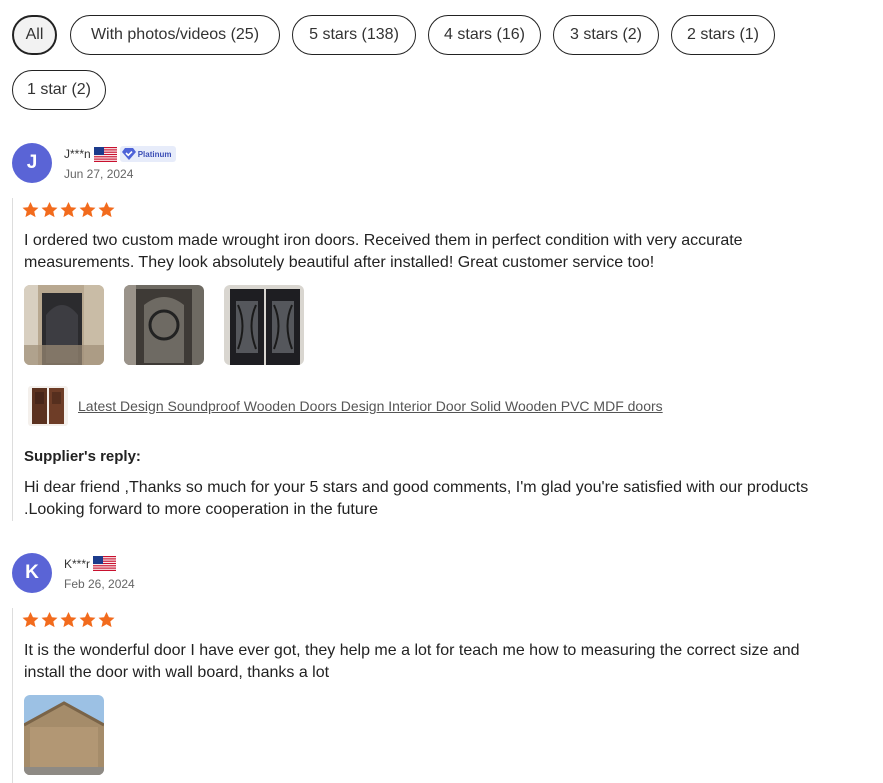 The width and height of the screenshot is (883, 783). Describe the element at coordinates (99, 174) in the screenshot. I see `review-date: Jun 27, 2024` at that location.